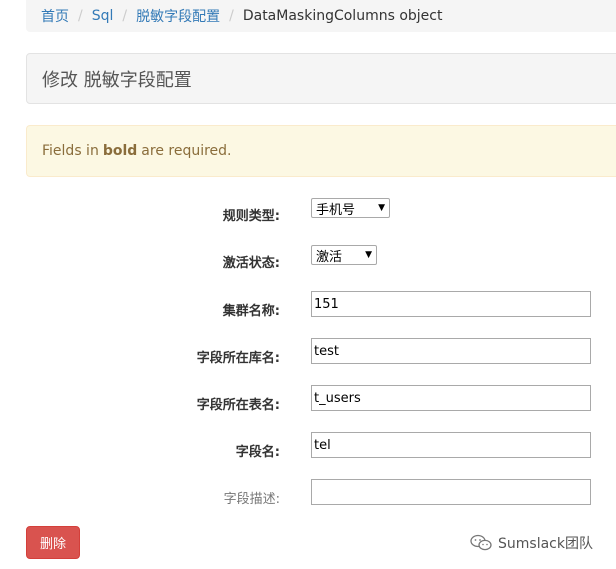 The image size is (616, 569). What do you see at coordinates (251, 216) in the screenshot?
I see `rule-type-label: 规则类型:` at bounding box center [251, 216].